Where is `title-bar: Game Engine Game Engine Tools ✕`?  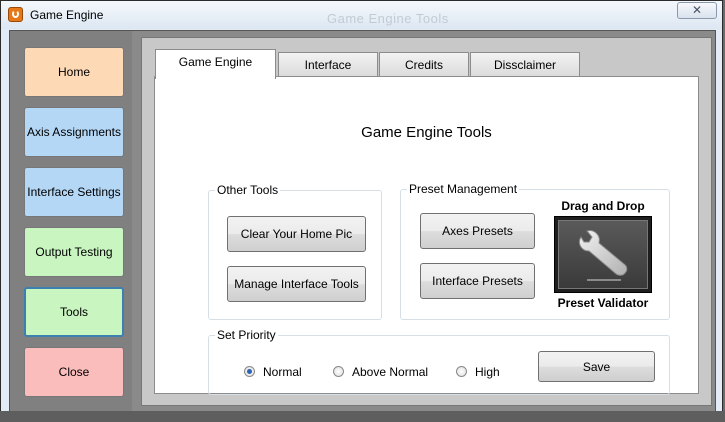
title-bar: Game Engine Game Engine Tools ✕ is located at coordinates (361, 15).